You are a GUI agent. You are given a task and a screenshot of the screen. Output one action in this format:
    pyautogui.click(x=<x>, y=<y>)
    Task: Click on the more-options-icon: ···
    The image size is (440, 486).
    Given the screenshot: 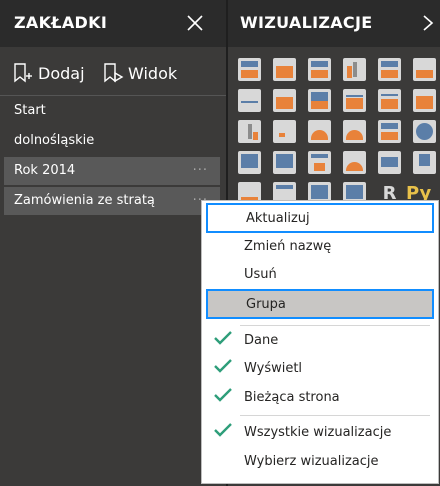 What is the action you would take?
    pyautogui.click(x=200, y=171)
    